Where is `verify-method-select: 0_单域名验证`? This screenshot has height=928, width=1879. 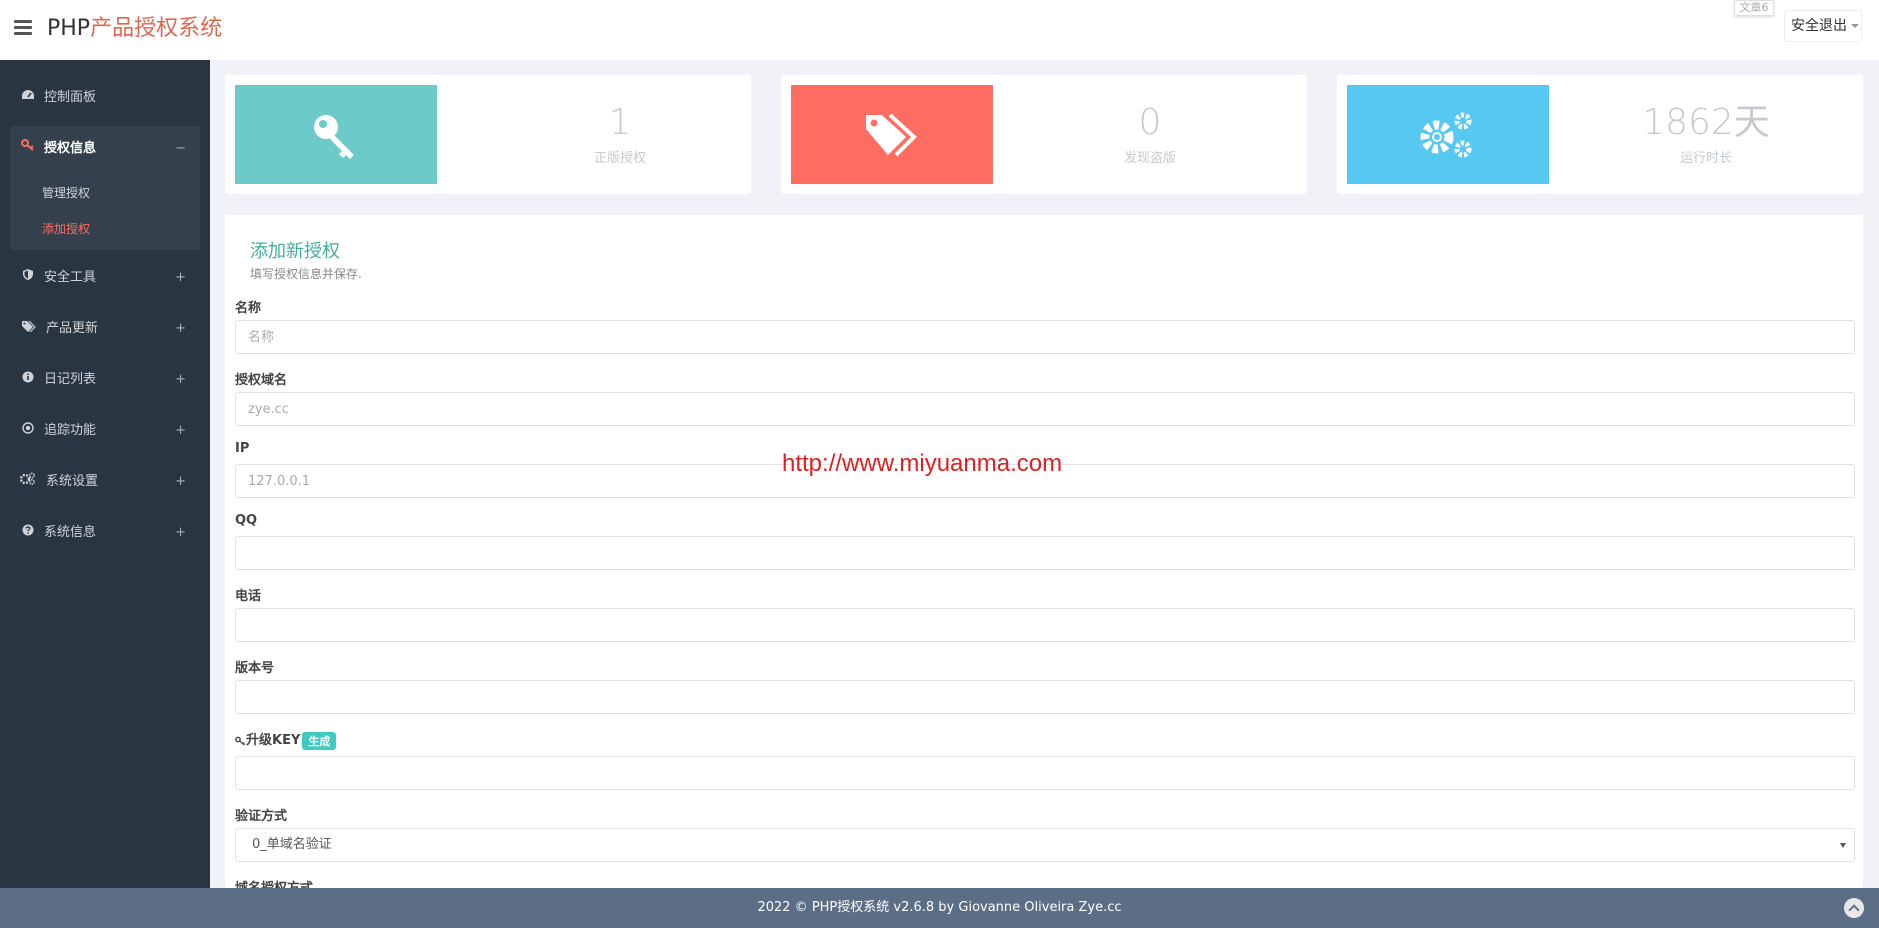
verify-method-select: 0_单域名验证 is located at coordinates (1045, 845).